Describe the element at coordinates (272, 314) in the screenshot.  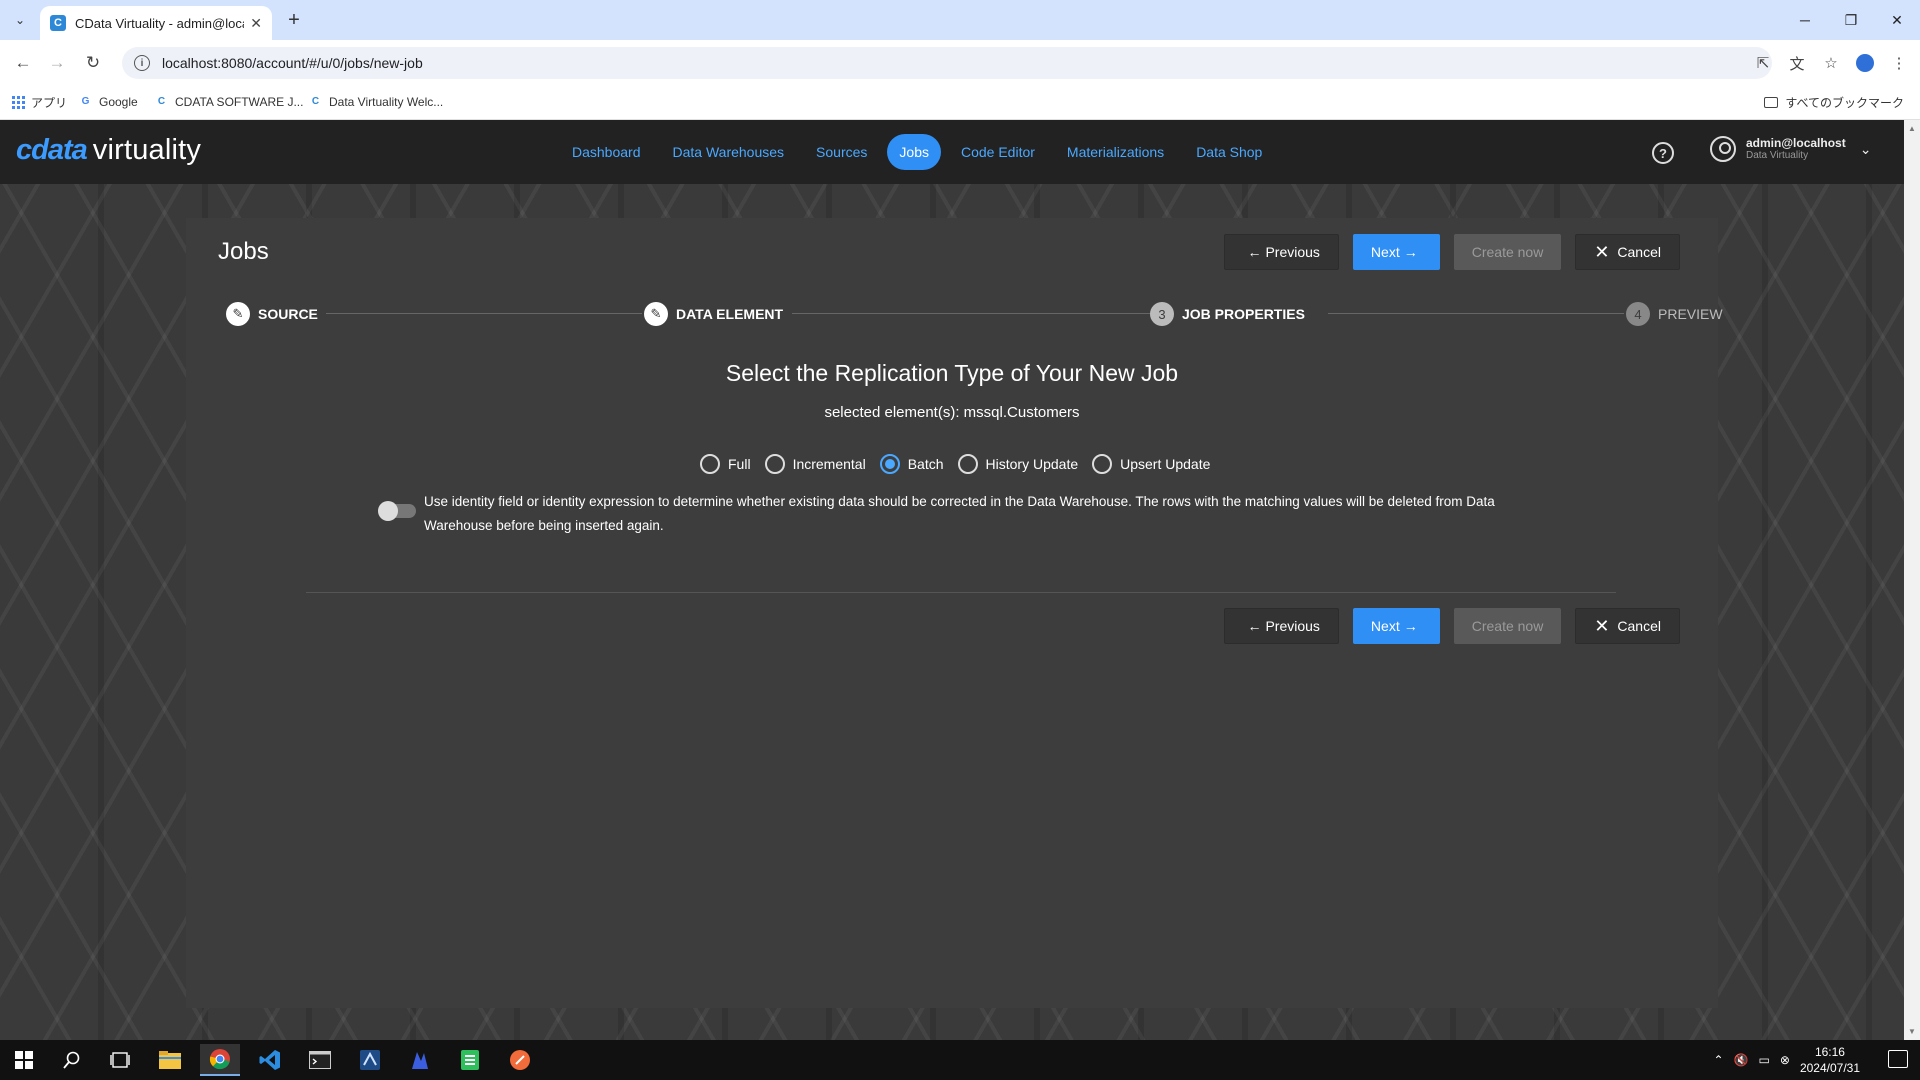
I see `step-source: ✎ SOURCE` at that location.